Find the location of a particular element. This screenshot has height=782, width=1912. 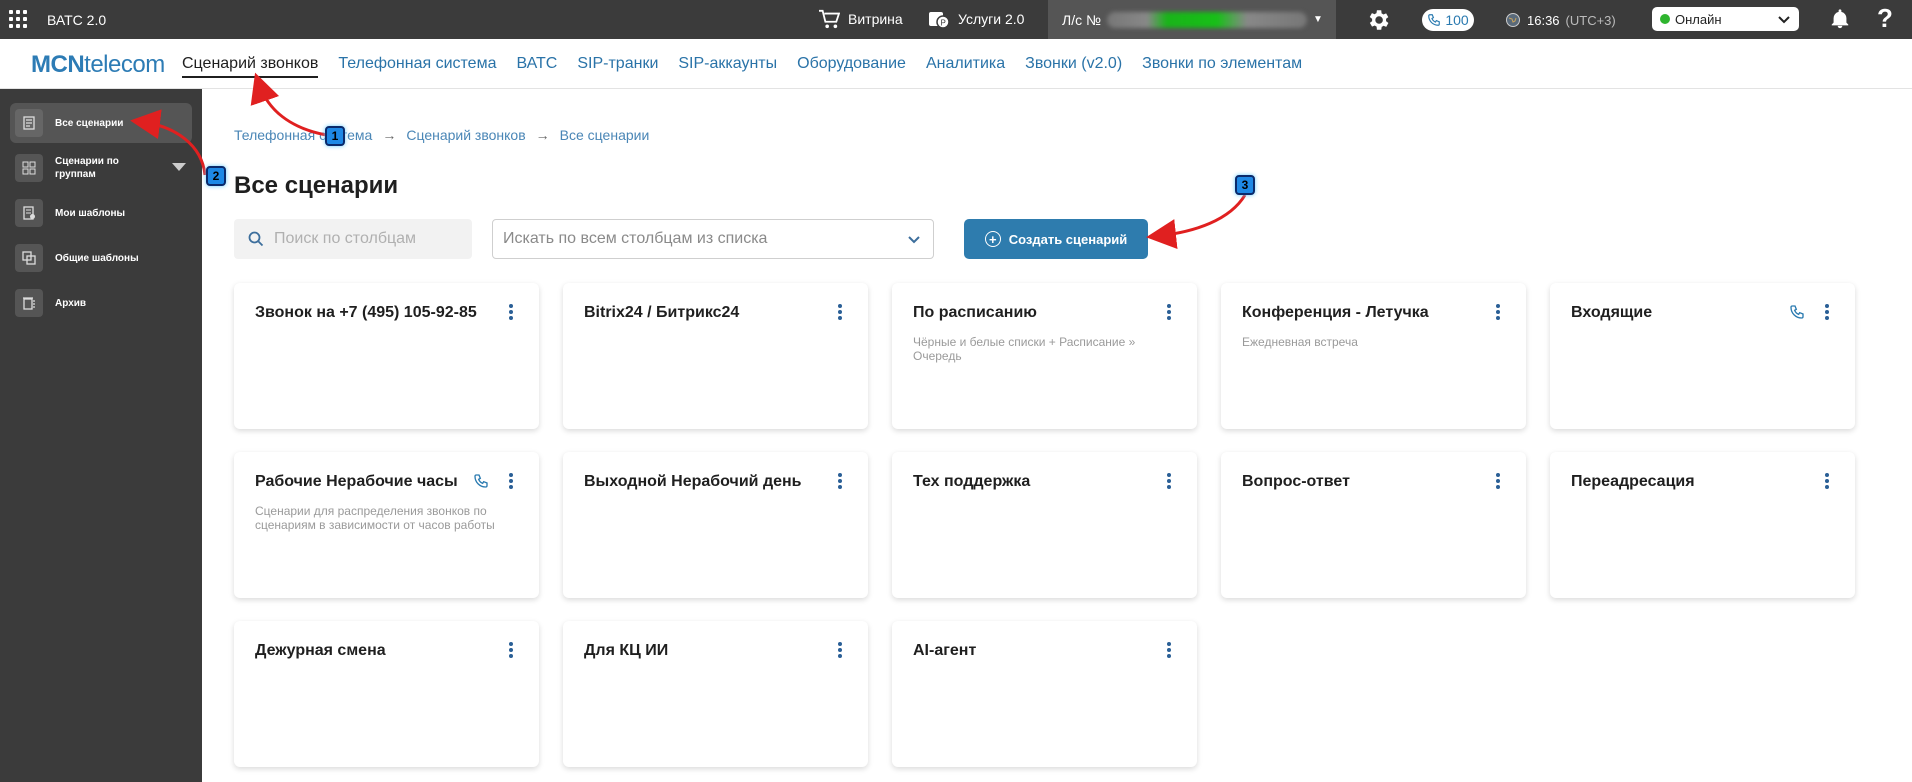

nav-tab-calls-v2: Звонки (v2.0) is located at coordinates (1073, 66).